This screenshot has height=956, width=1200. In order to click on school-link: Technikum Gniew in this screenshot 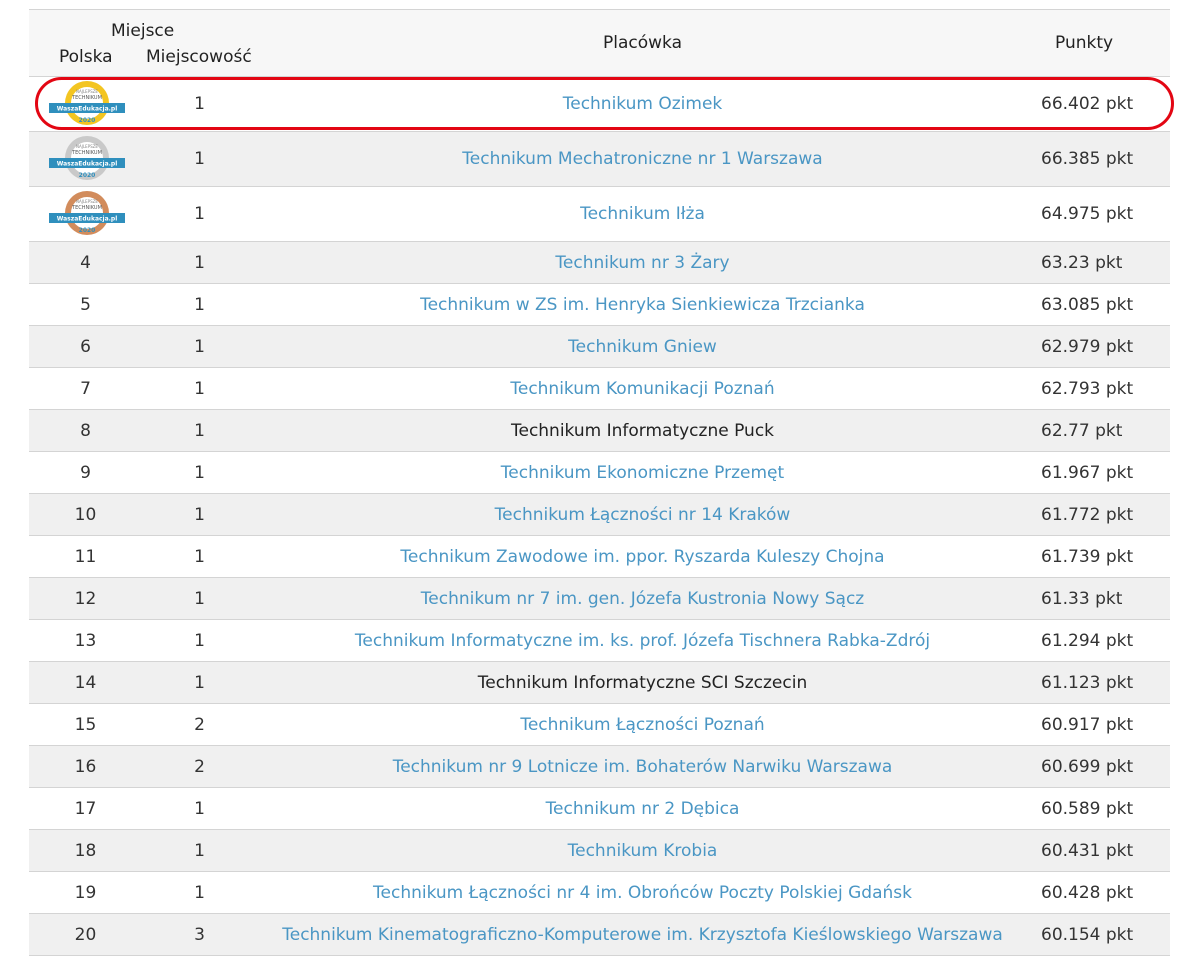, I will do `click(642, 347)`.